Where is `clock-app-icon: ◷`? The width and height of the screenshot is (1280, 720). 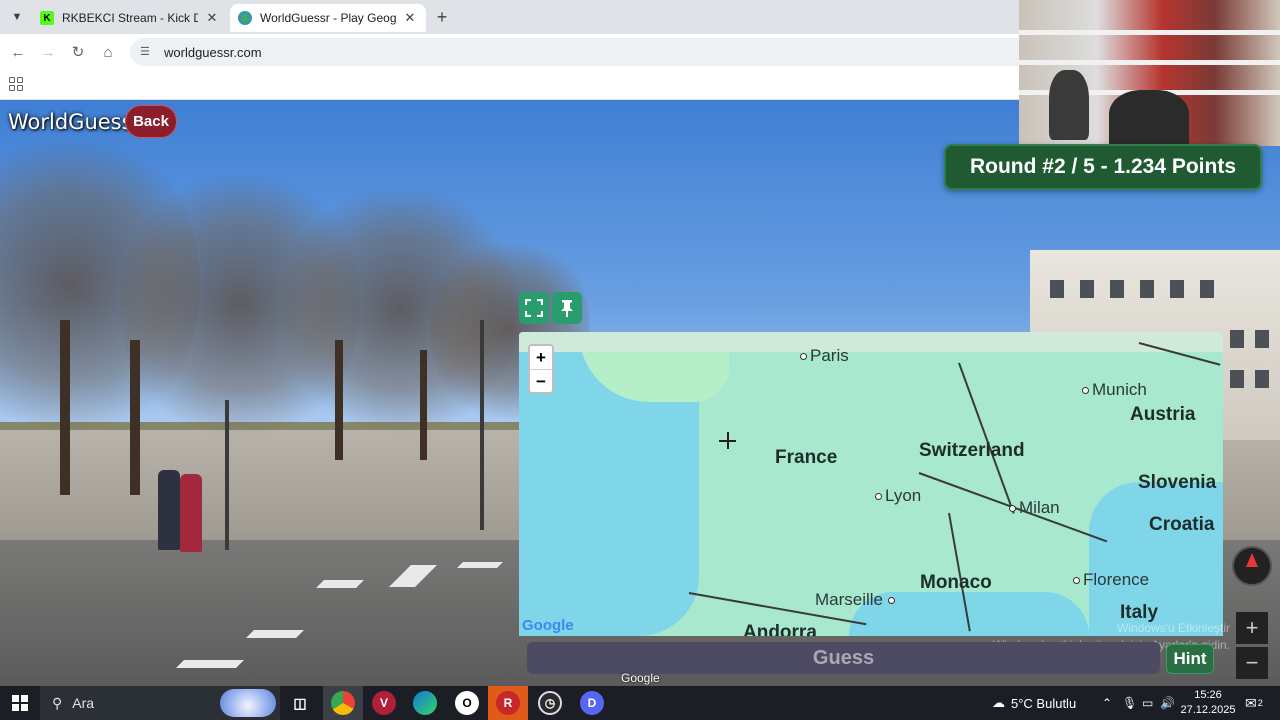 clock-app-icon: ◷ is located at coordinates (550, 703).